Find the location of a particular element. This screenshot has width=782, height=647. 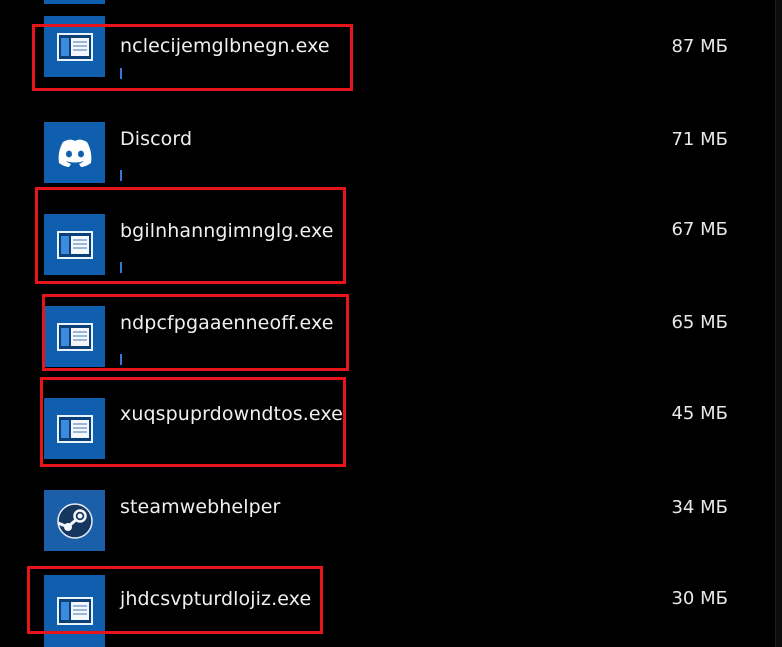

memory-size: 30 МБ is located at coordinates (699, 598).